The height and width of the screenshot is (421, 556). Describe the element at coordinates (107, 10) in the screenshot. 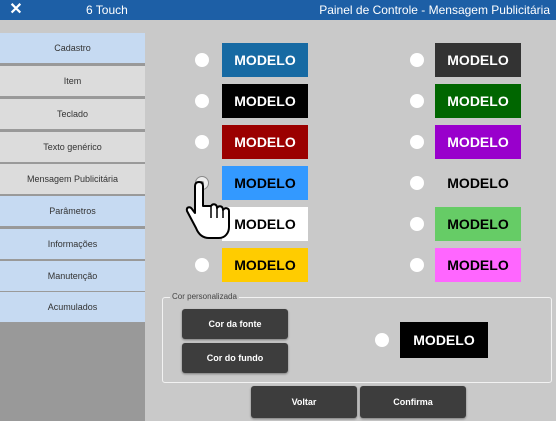

I see `app-name: 6 Touch` at that location.